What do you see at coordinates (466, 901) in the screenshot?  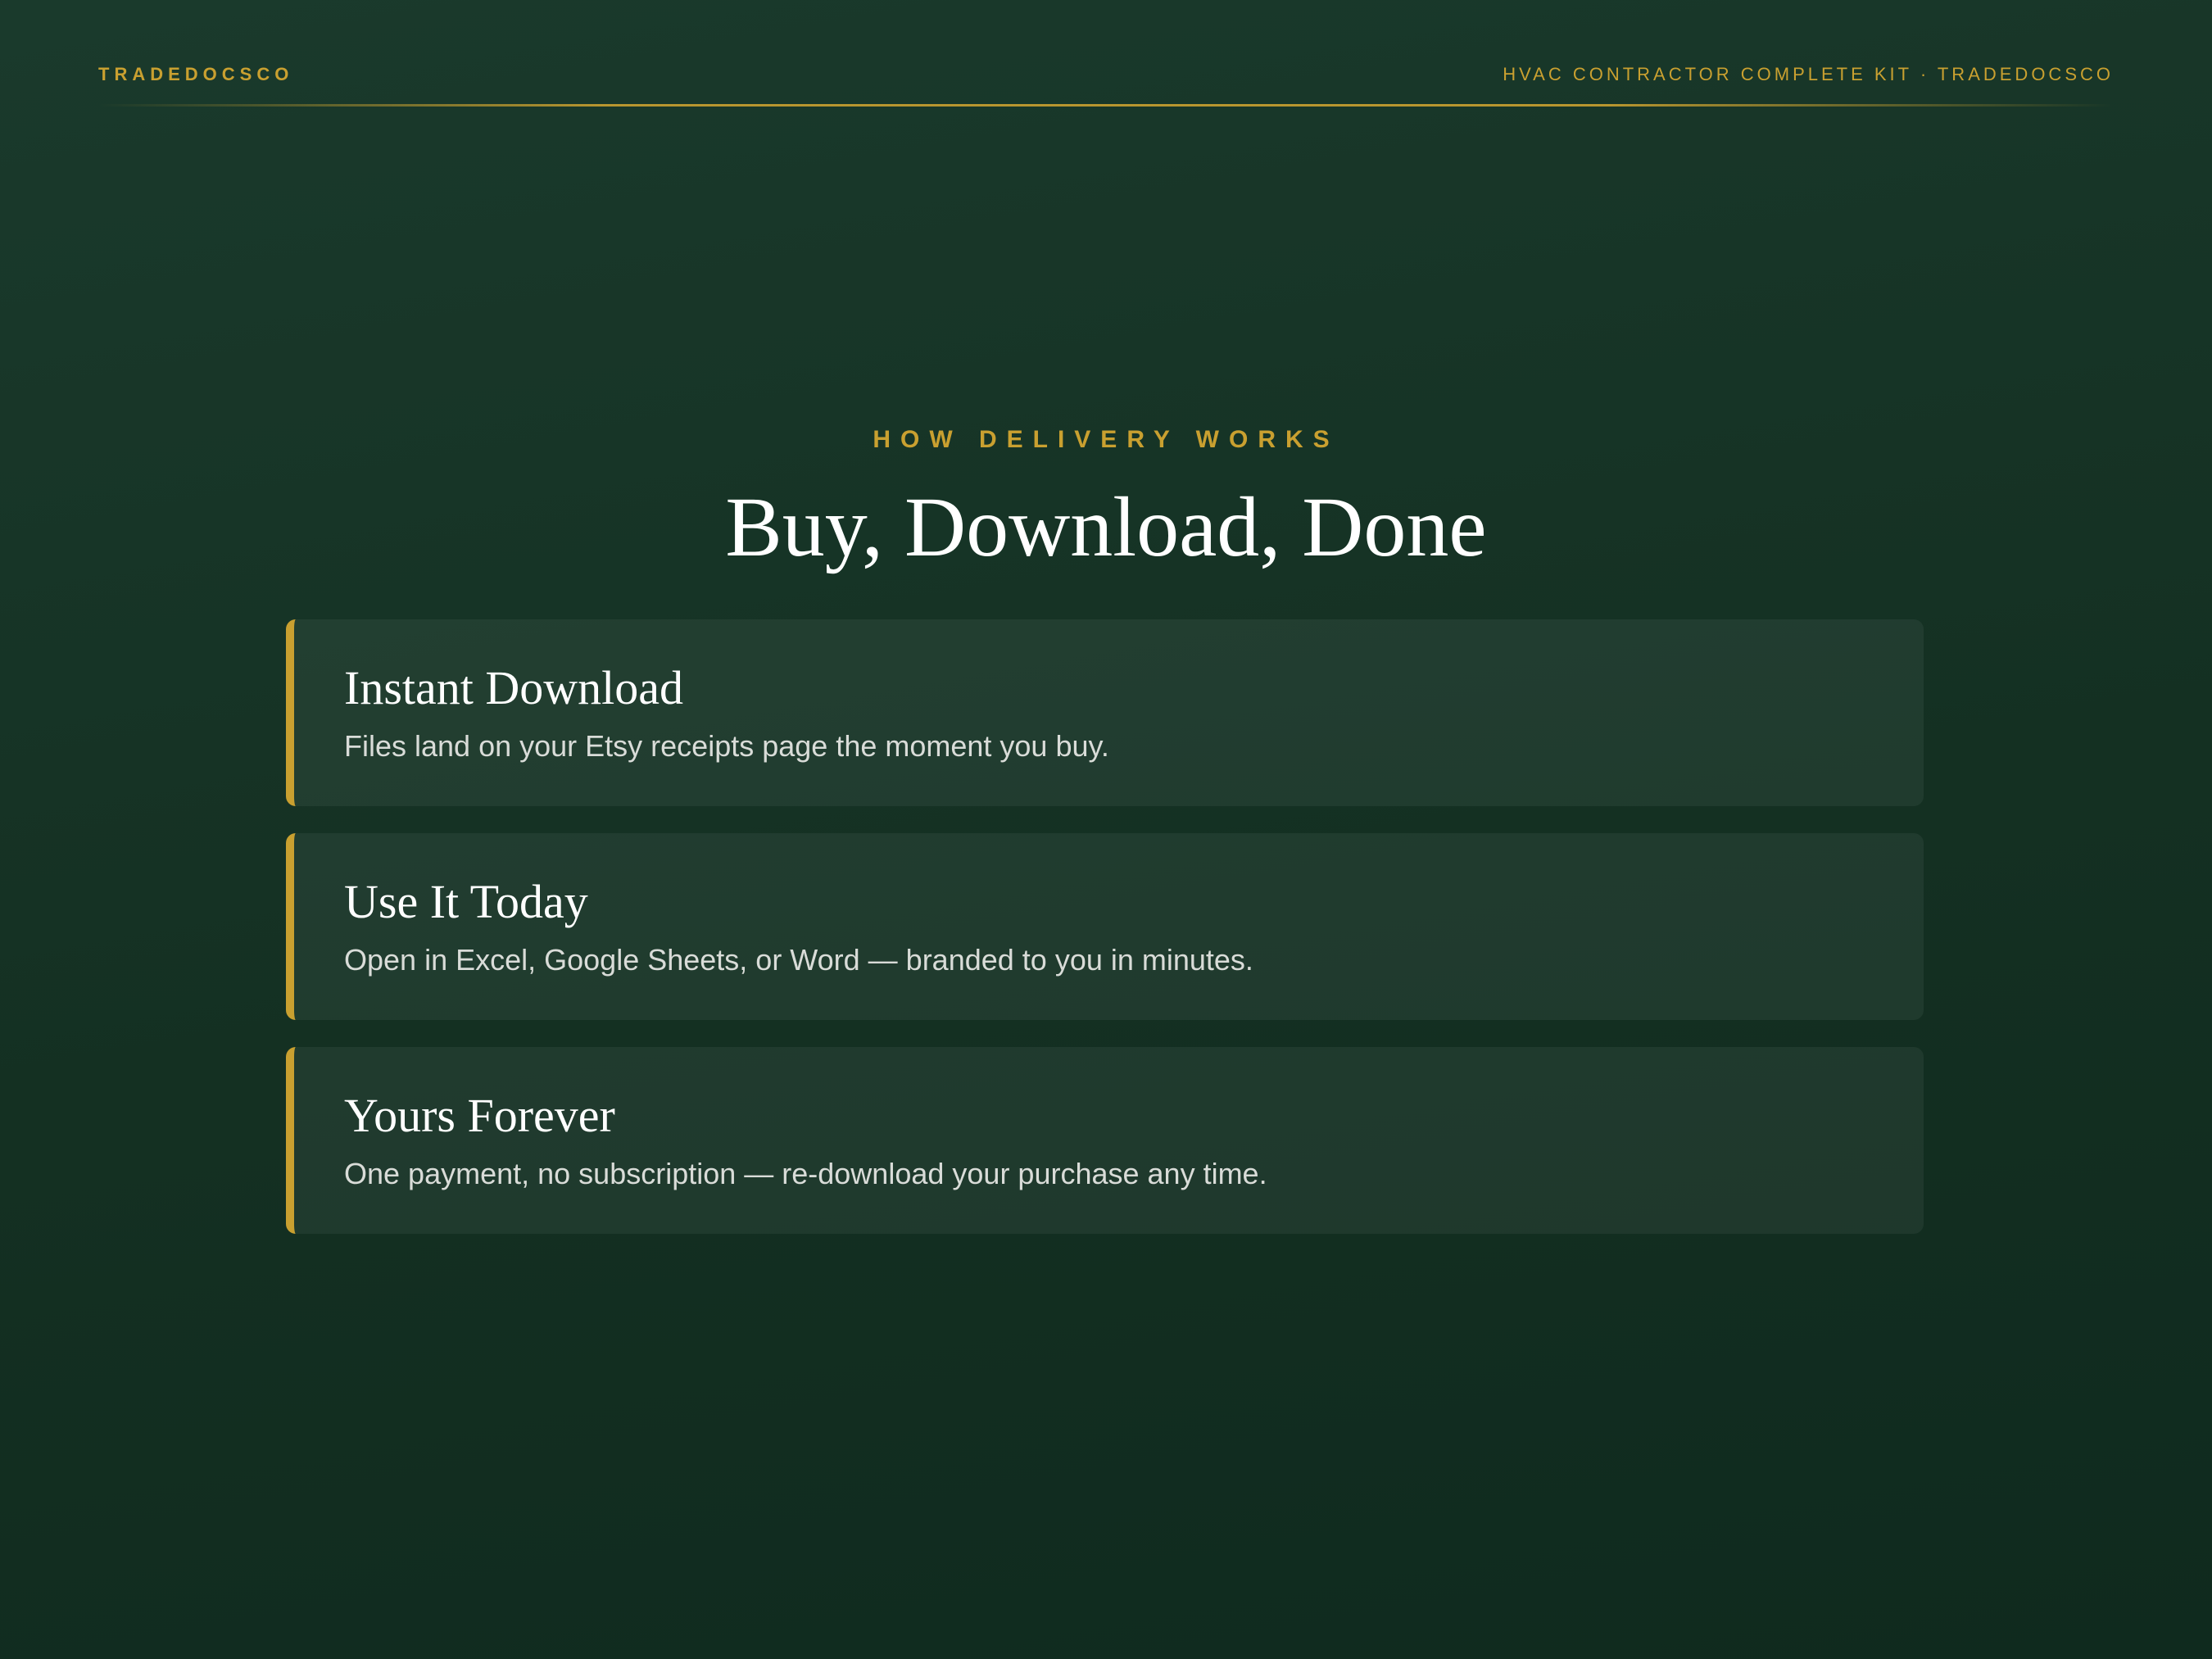 I see `card-title: Use It Today` at bounding box center [466, 901].